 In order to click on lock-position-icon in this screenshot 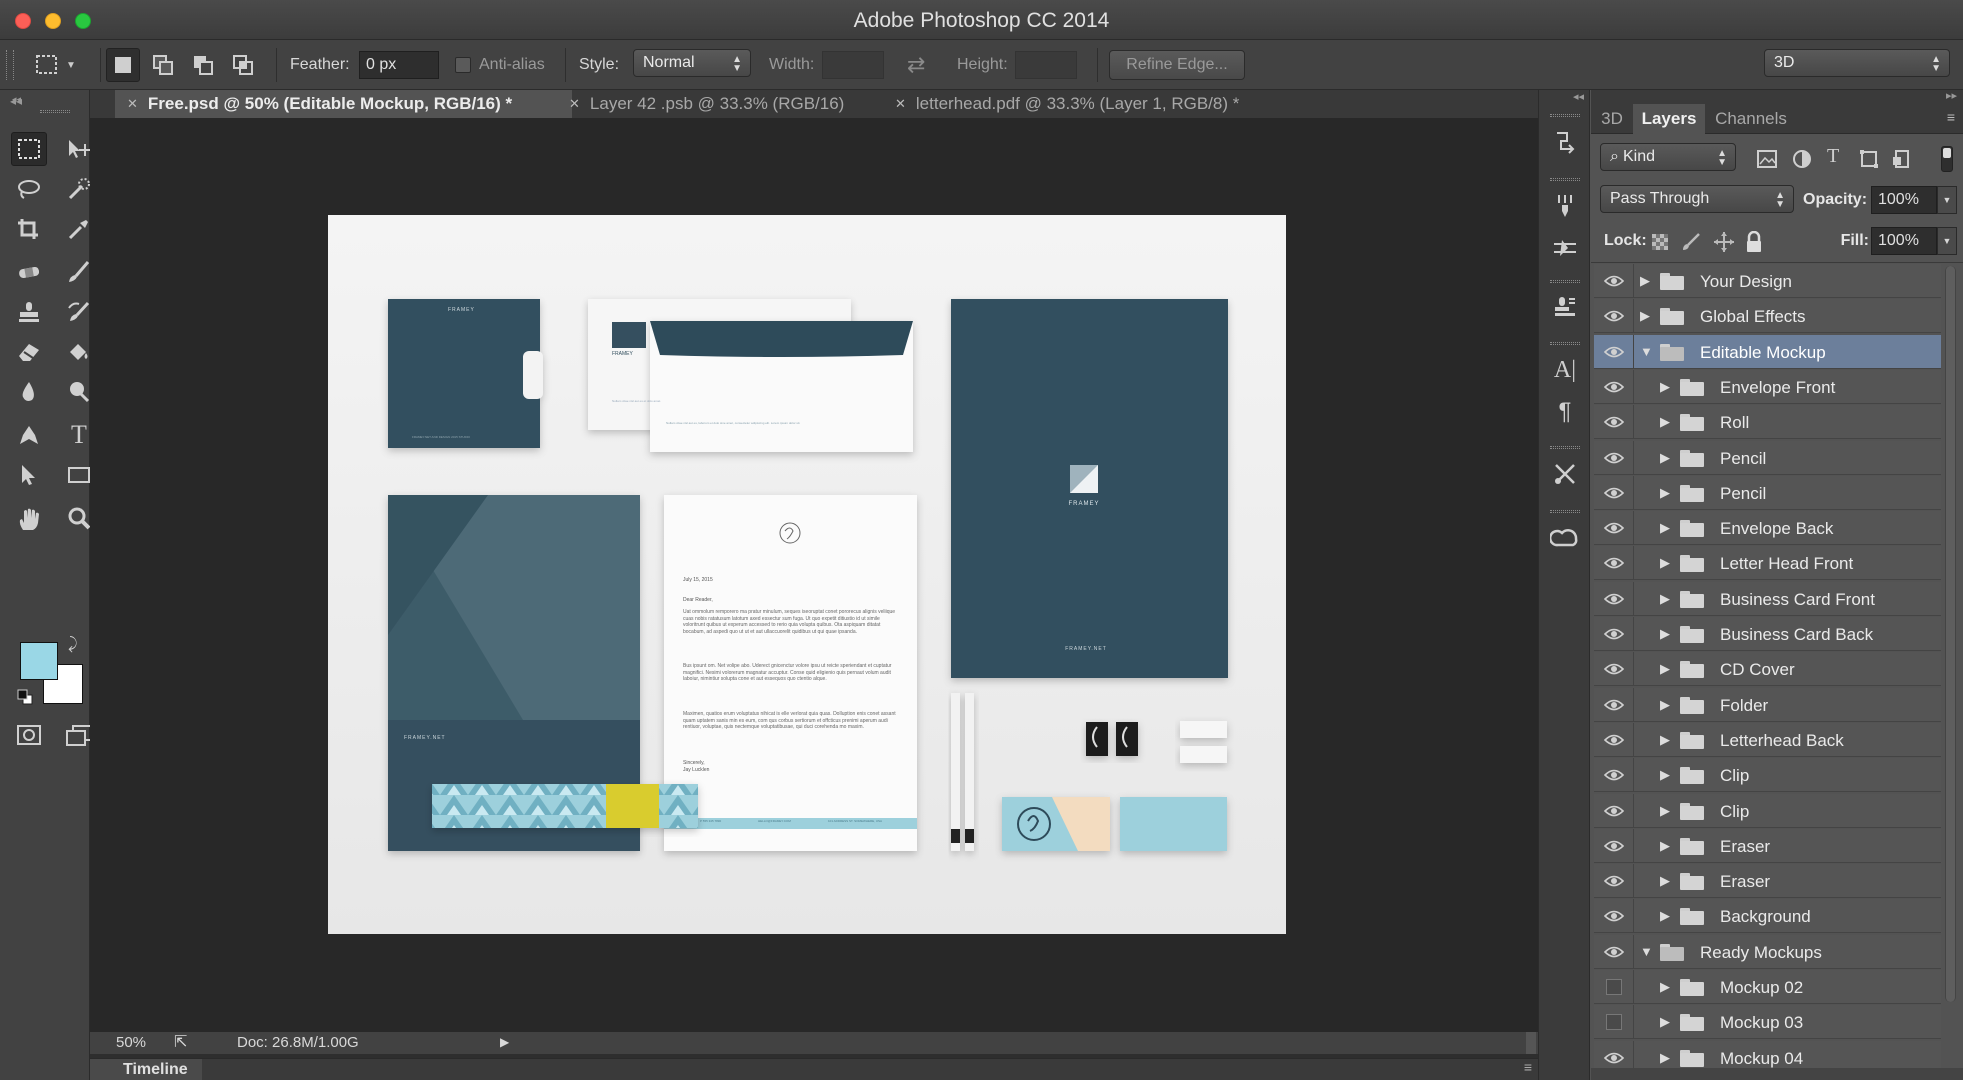, I will do `click(1724, 242)`.